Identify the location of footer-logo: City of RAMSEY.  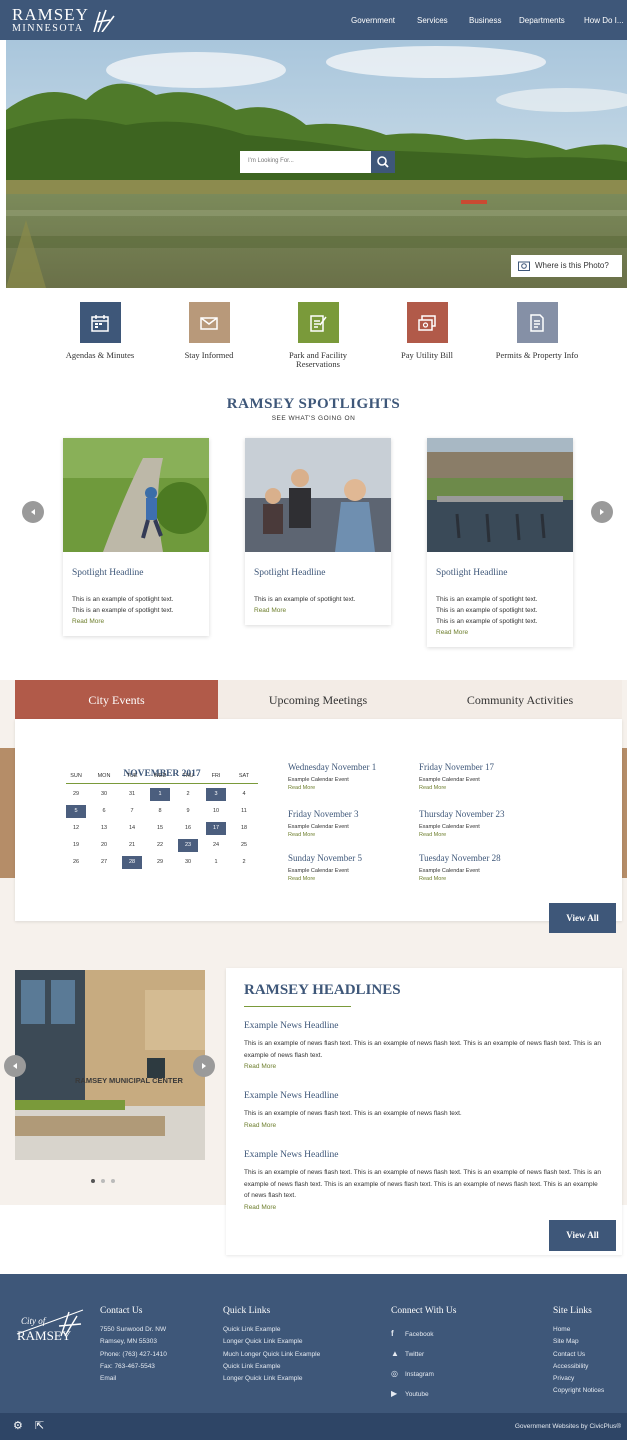
(50, 1329).